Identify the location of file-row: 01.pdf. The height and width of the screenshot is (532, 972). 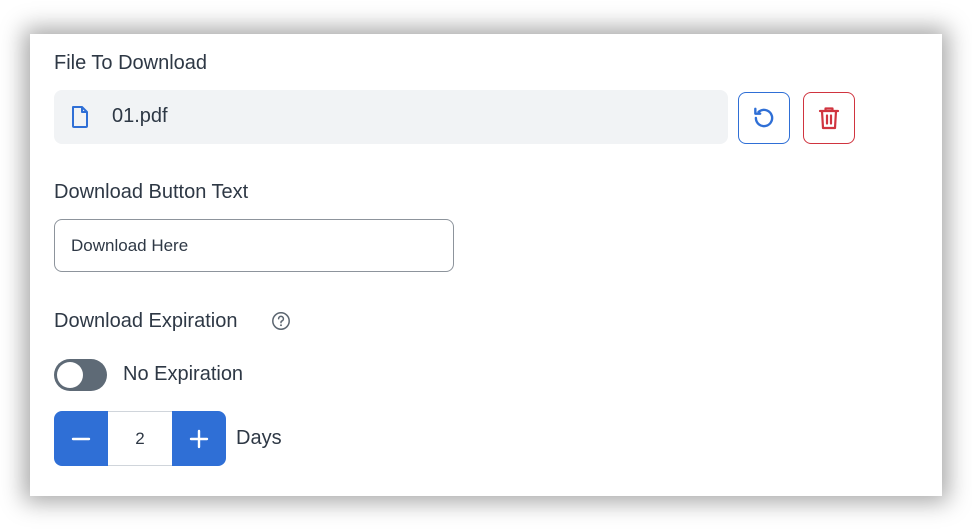
(391, 117).